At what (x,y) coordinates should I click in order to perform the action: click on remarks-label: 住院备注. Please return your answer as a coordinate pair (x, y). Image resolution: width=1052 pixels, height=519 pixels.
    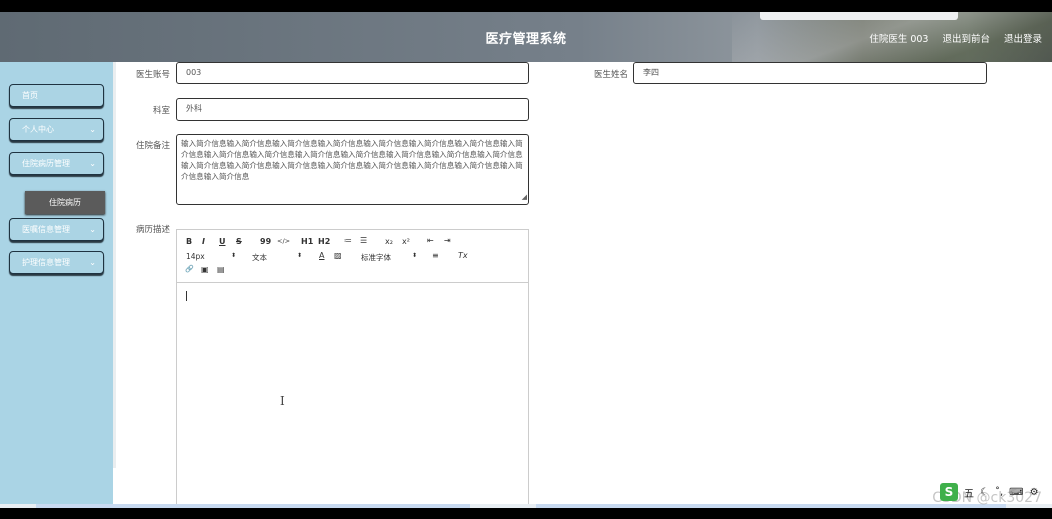
    Looking at the image, I should click on (152, 146).